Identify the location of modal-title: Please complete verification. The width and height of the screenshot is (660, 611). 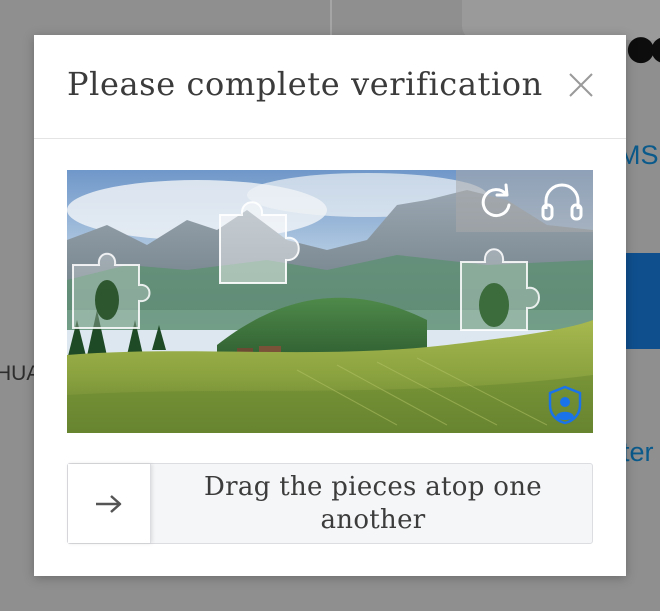
(305, 84).